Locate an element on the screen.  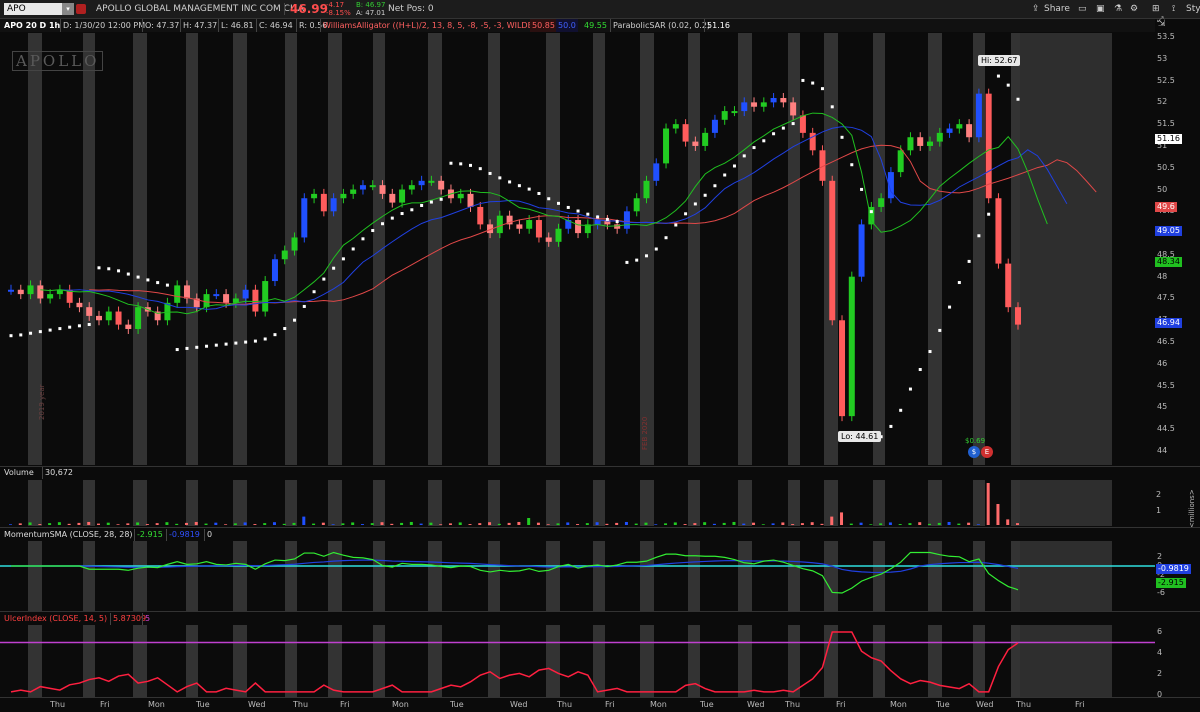
flask-icon: ⚗ is located at coordinates (1118, 9).